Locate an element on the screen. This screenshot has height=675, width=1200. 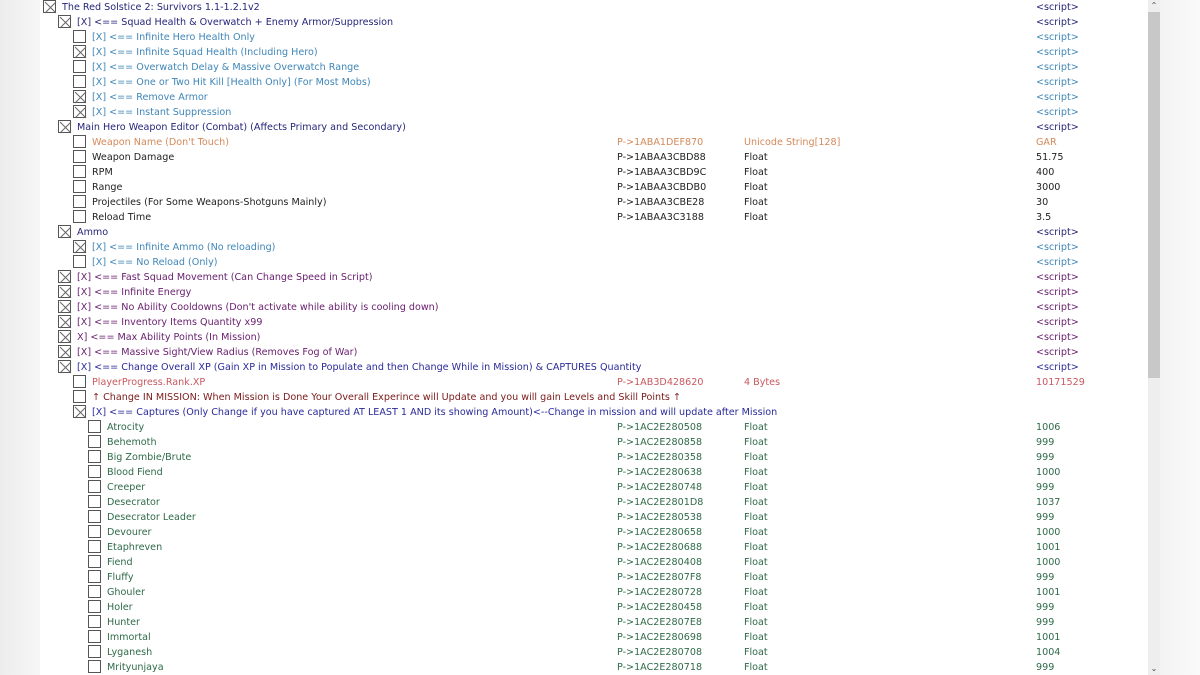
table-row: Desecrator Leader P->1AC2E280538 Float 999 is located at coordinates (594, 517).